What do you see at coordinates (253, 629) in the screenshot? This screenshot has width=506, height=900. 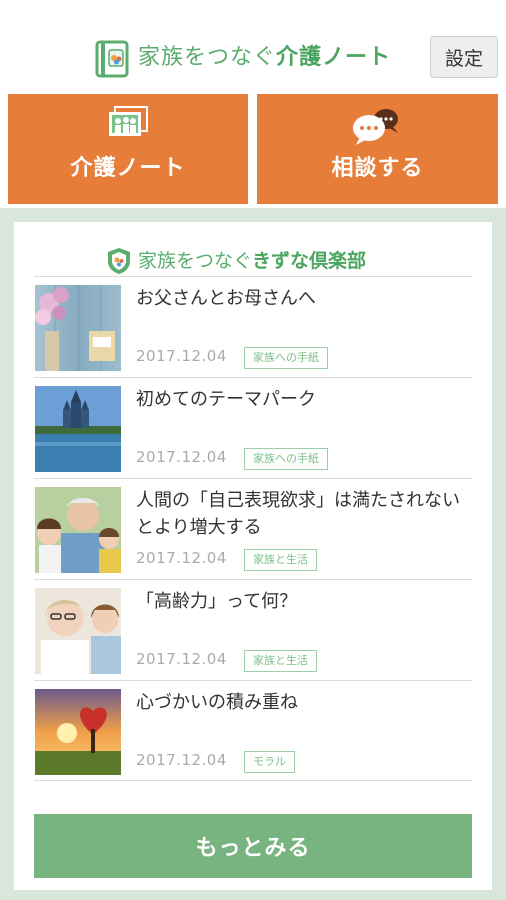 I see `article-item: 「高齢力」って何？ 2017.12.04 家族と生活` at bounding box center [253, 629].